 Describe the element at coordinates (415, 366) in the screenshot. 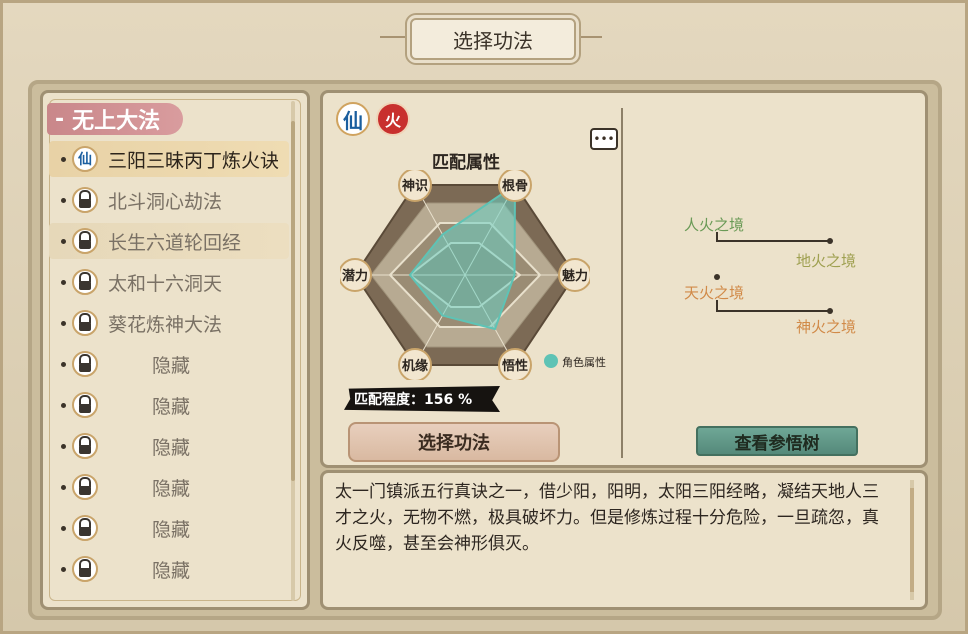

I see `radar-axis-label: 机缘` at that location.